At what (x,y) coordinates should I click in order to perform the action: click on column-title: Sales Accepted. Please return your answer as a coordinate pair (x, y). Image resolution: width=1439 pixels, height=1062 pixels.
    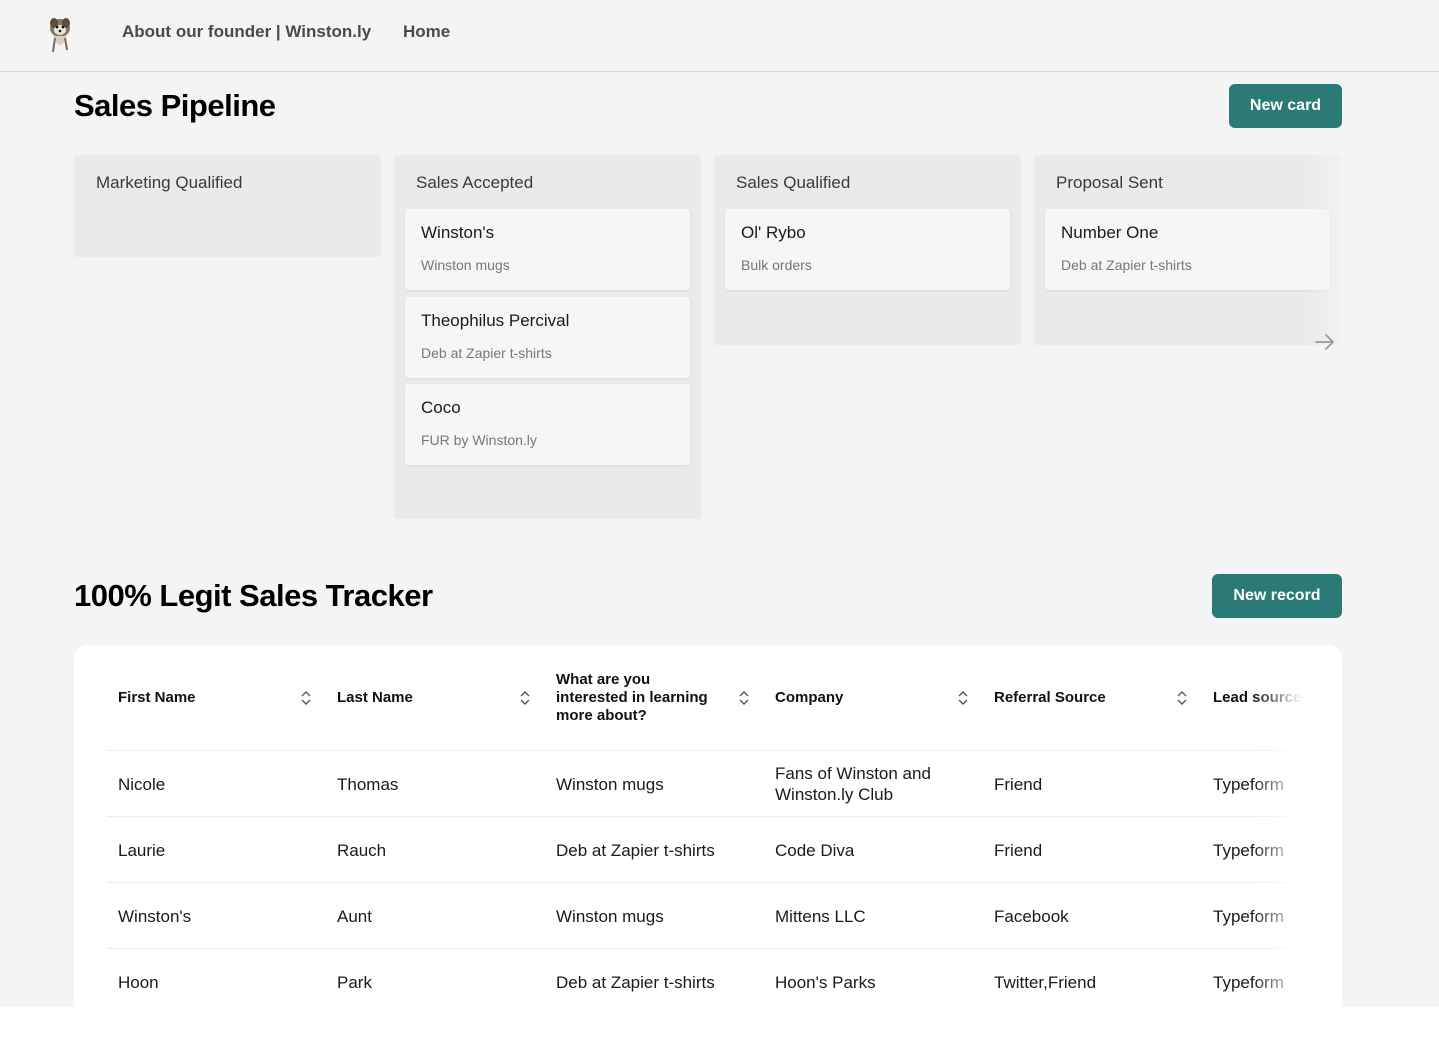
    Looking at the image, I should click on (475, 182).